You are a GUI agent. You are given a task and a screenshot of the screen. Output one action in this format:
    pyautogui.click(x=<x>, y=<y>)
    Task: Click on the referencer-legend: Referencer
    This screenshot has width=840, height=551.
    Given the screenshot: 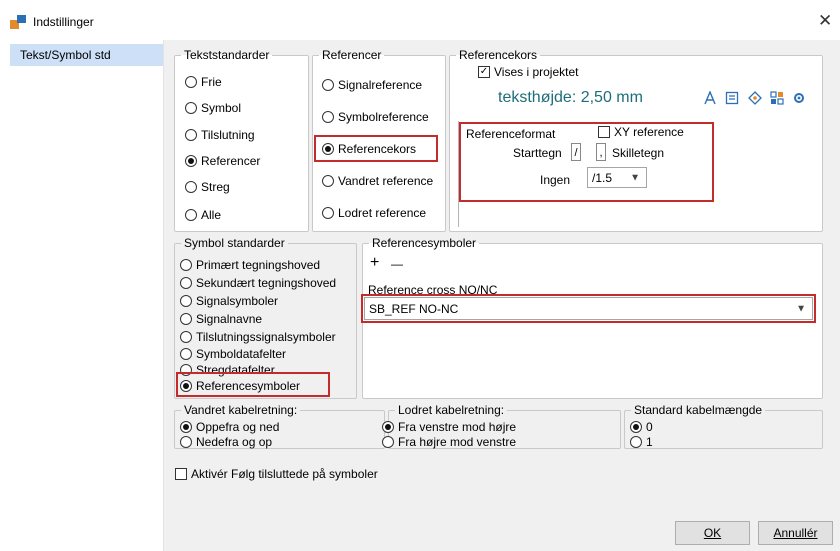 What is the action you would take?
    pyautogui.click(x=352, y=55)
    